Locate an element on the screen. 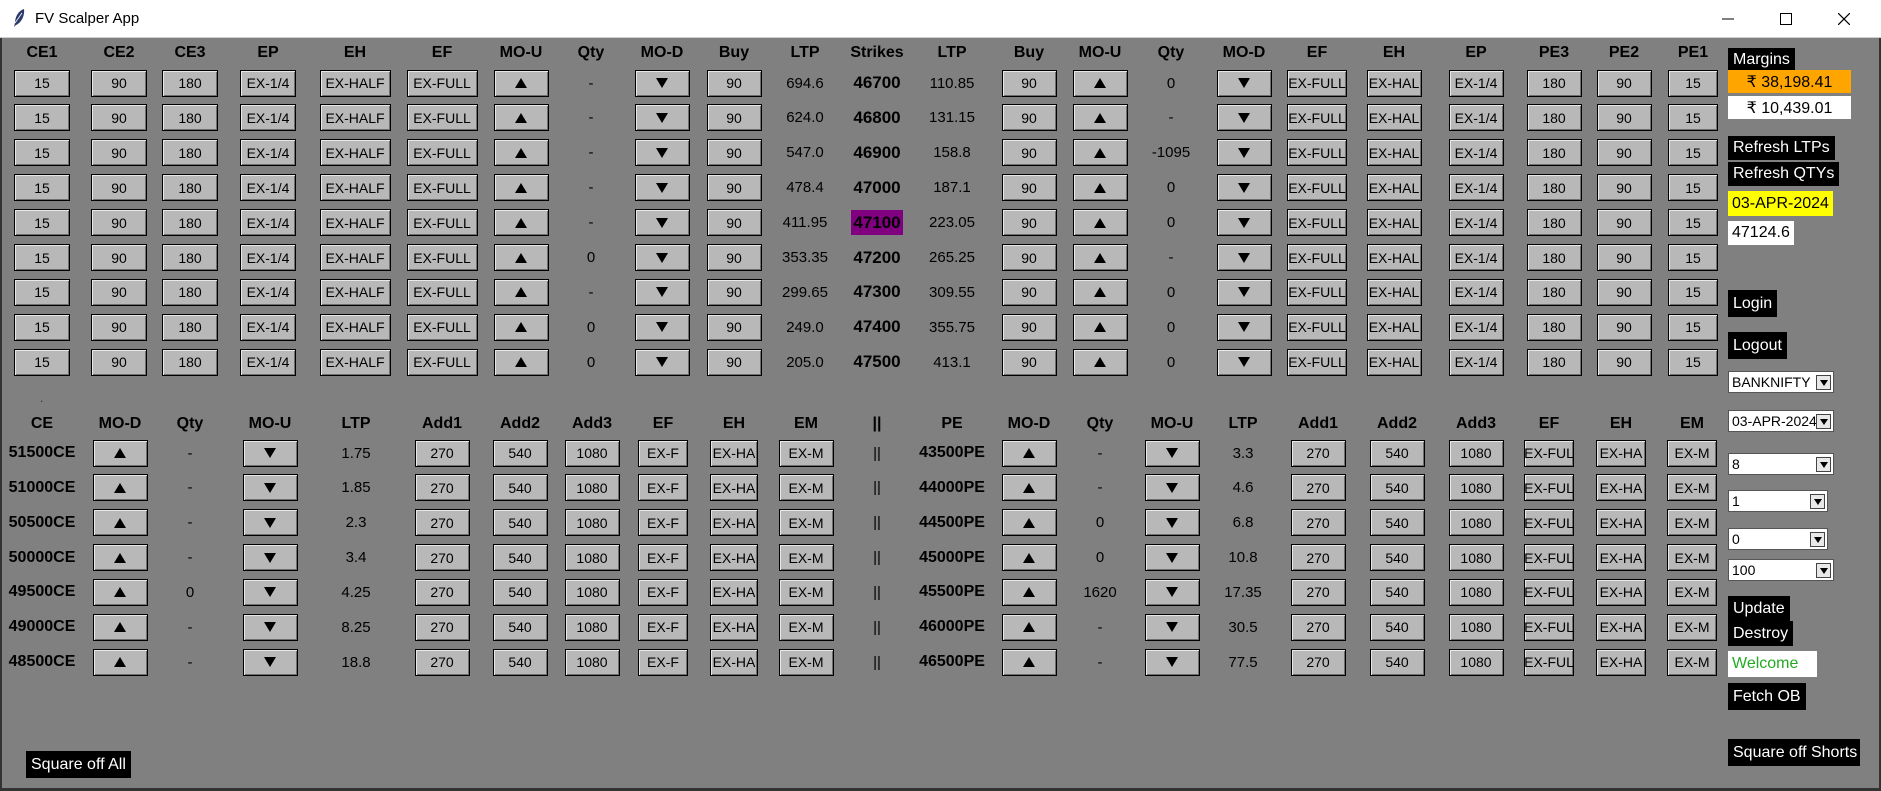 This screenshot has height=791, width=1881. destroy-button: Destroy is located at coordinates (1761, 633).